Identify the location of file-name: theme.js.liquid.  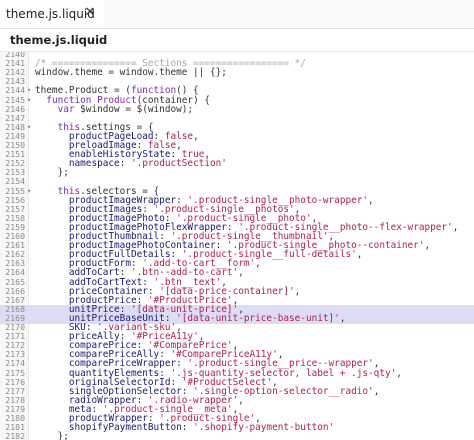
(59, 40).